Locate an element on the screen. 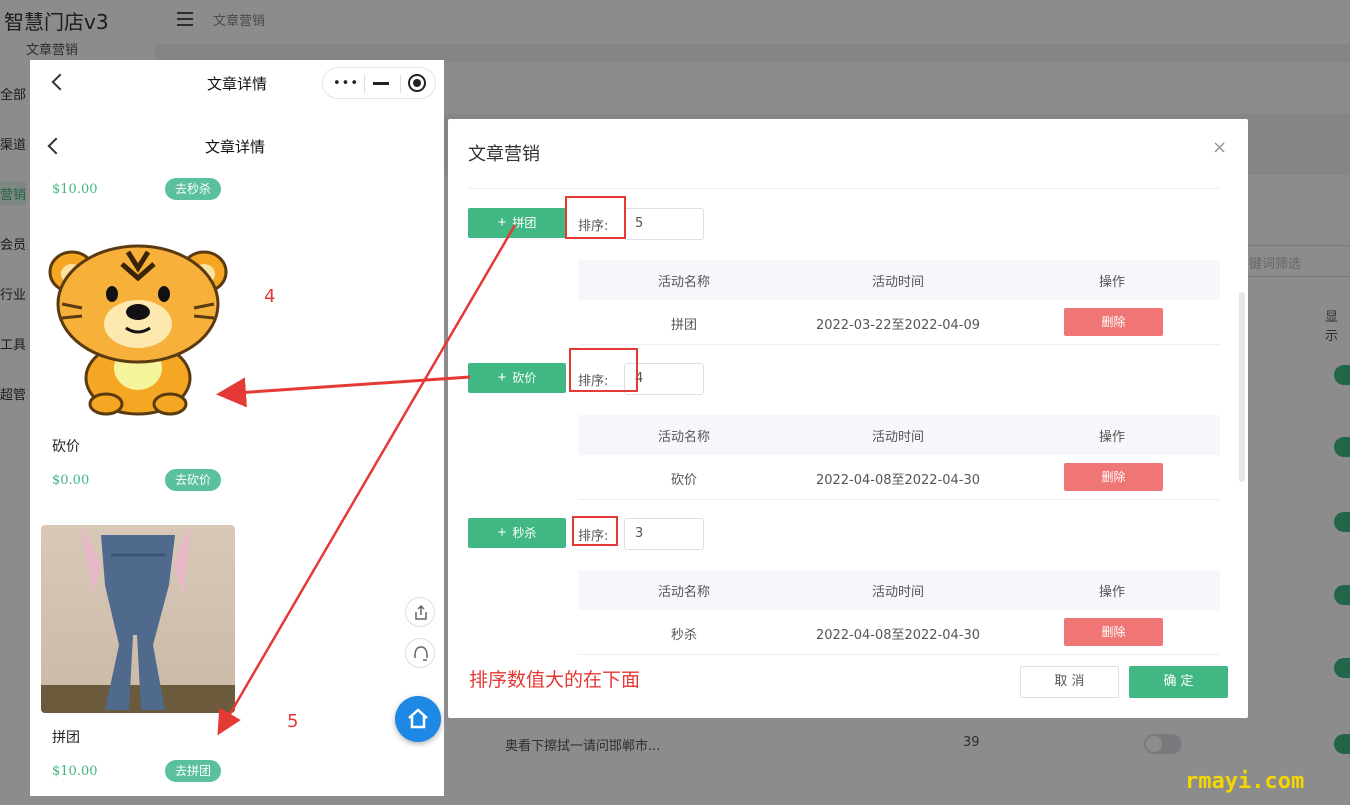  page-back-icon is located at coordinates (56, 146).